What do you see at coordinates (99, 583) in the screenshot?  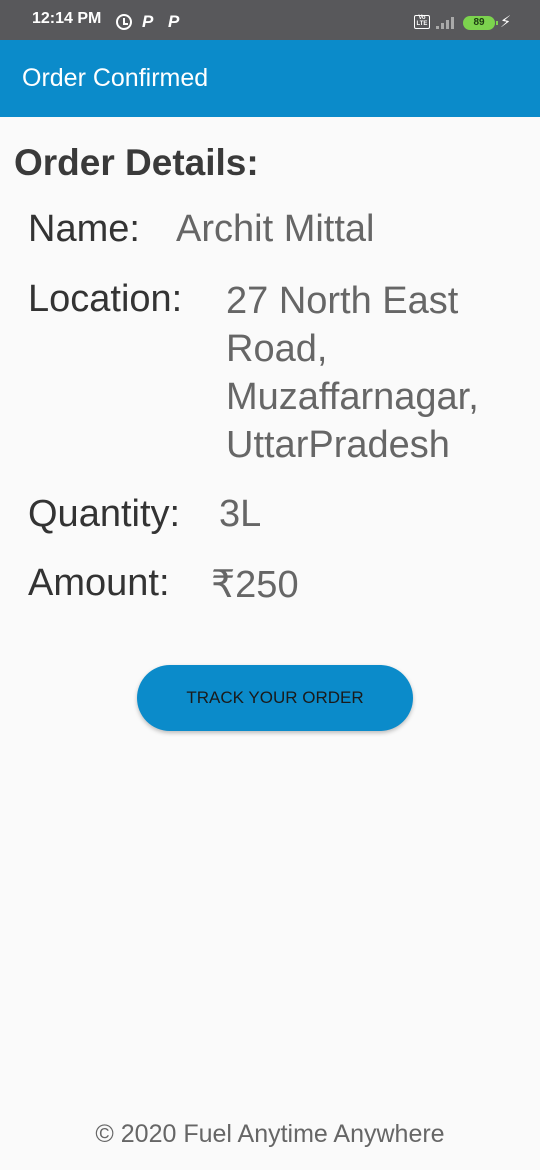 I see `amount-label: Amount:` at bounding box center [99, 583].